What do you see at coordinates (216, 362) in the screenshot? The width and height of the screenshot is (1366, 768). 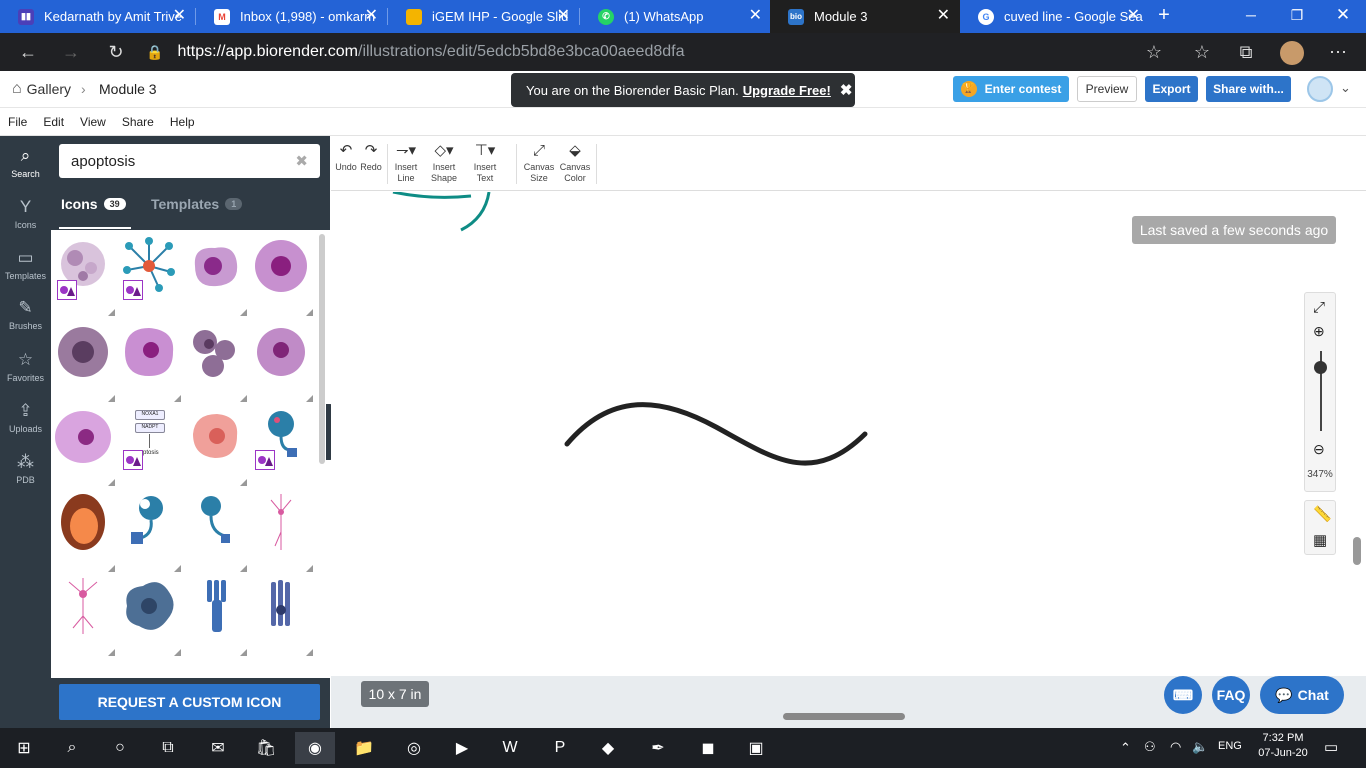 I see `icon-result-blebbing-cell` at bounding box center [216, 362].